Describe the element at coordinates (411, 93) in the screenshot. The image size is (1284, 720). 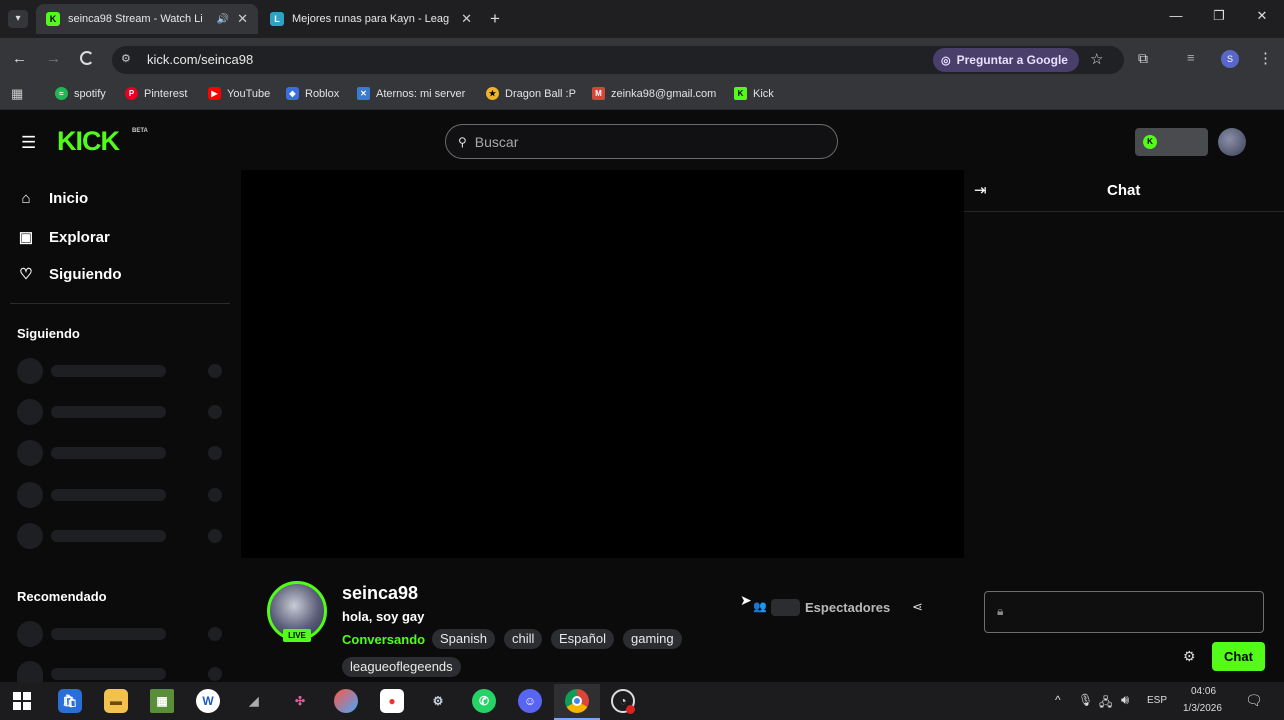
I see `bookmark-aternos: ✕ Aternos: mi server` at that location.